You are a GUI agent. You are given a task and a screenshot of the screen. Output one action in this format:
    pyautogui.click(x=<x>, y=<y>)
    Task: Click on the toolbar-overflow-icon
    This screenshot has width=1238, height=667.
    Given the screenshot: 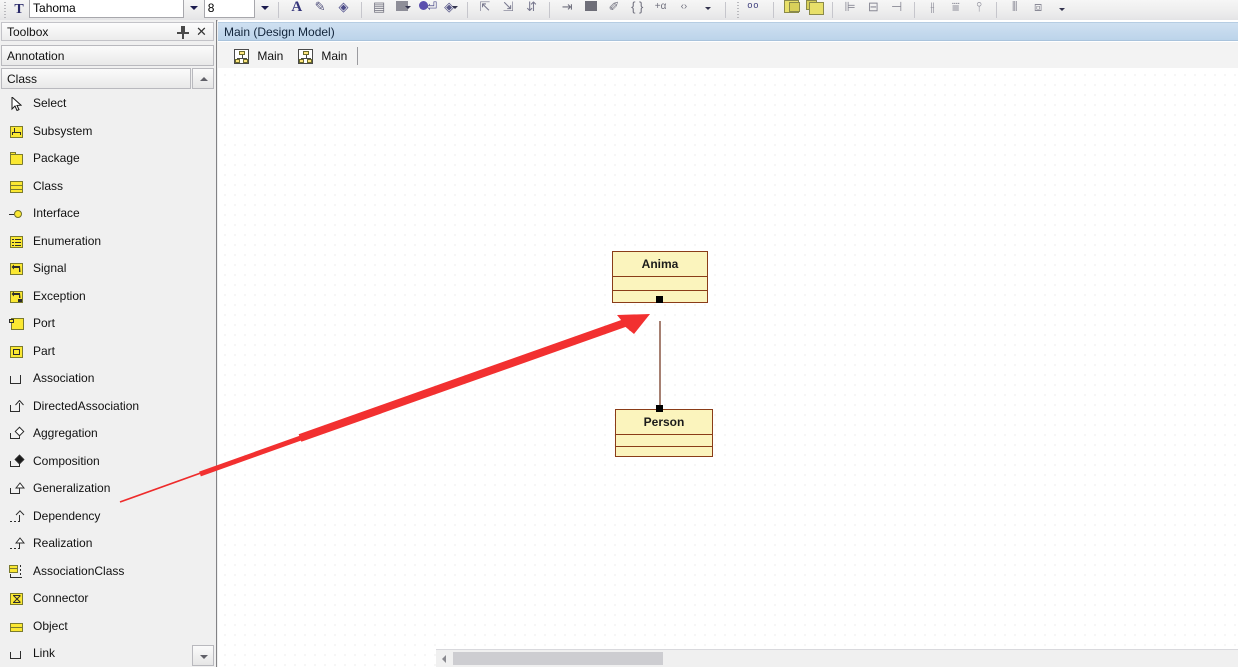 What is the action you would take?
    pyautogui.click(x=1061, y=10)
    